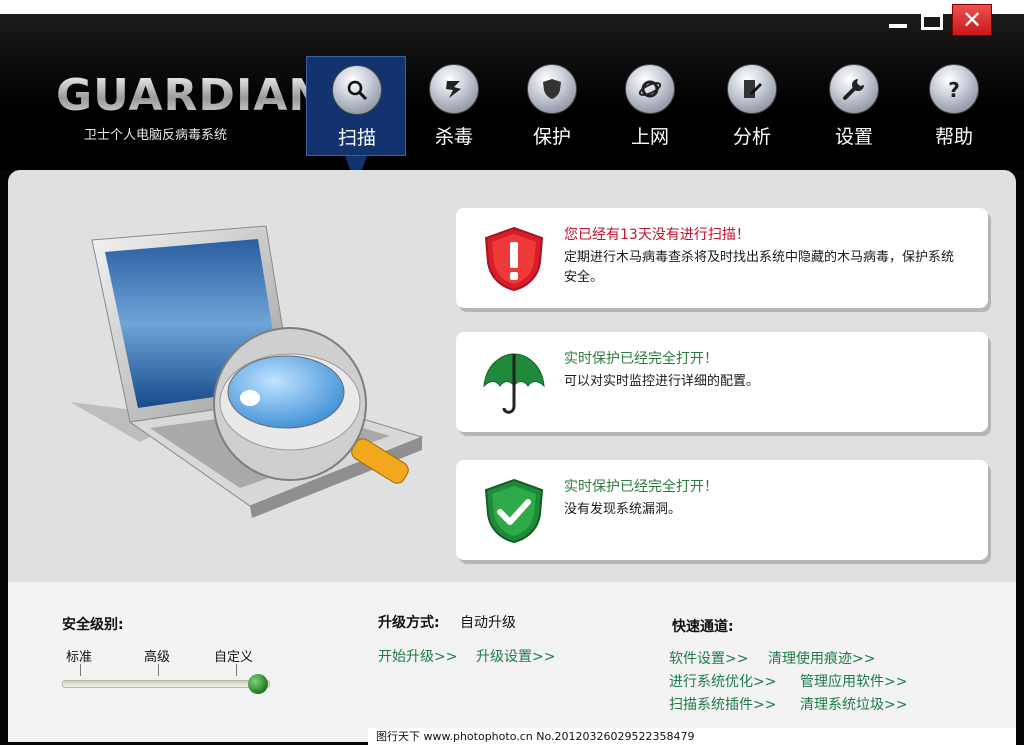  I want to click on document-icon, so click(752, 89).